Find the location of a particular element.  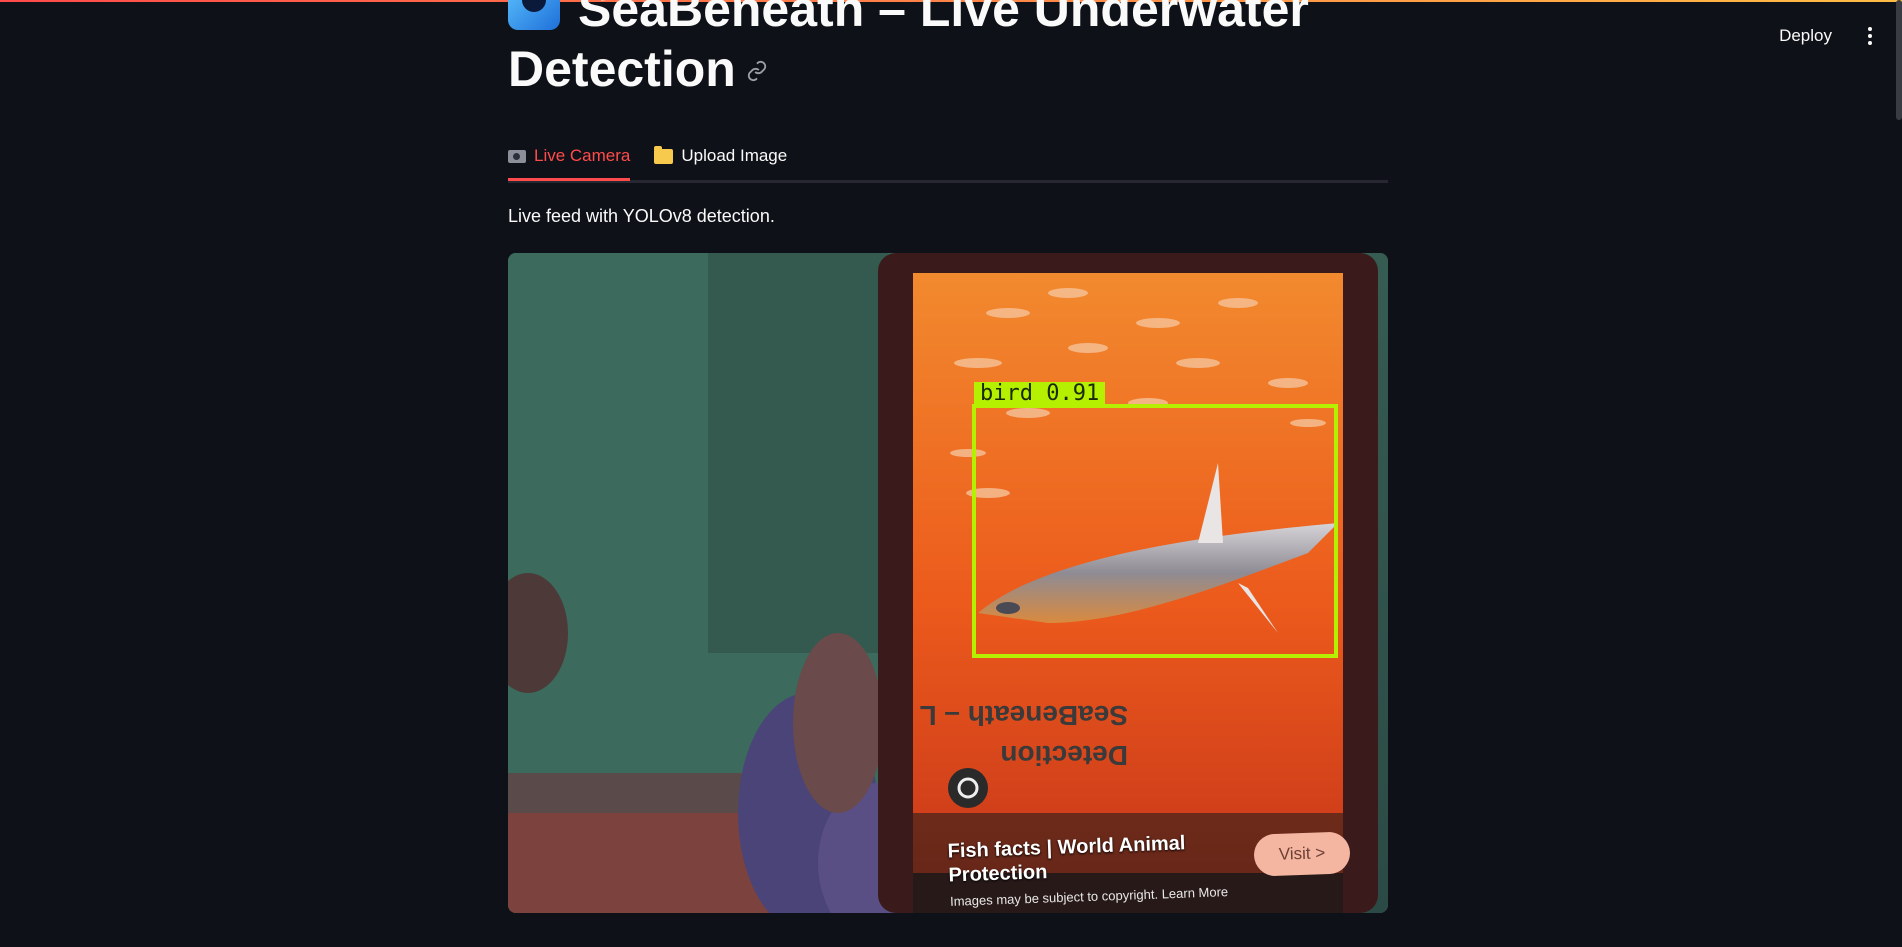

phone-result-title: Fish facts | World Animal Protection is located at coordinates (1066, 859).